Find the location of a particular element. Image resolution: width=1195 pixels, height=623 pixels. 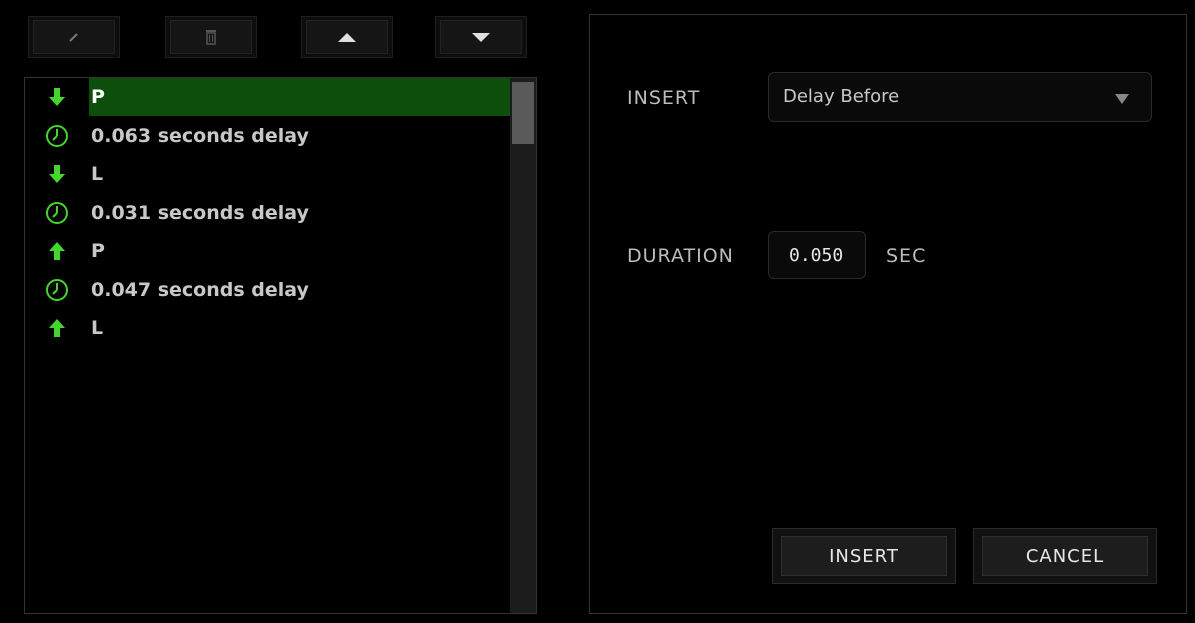

insert-button: INSERT is located at coordinates (864, 556).